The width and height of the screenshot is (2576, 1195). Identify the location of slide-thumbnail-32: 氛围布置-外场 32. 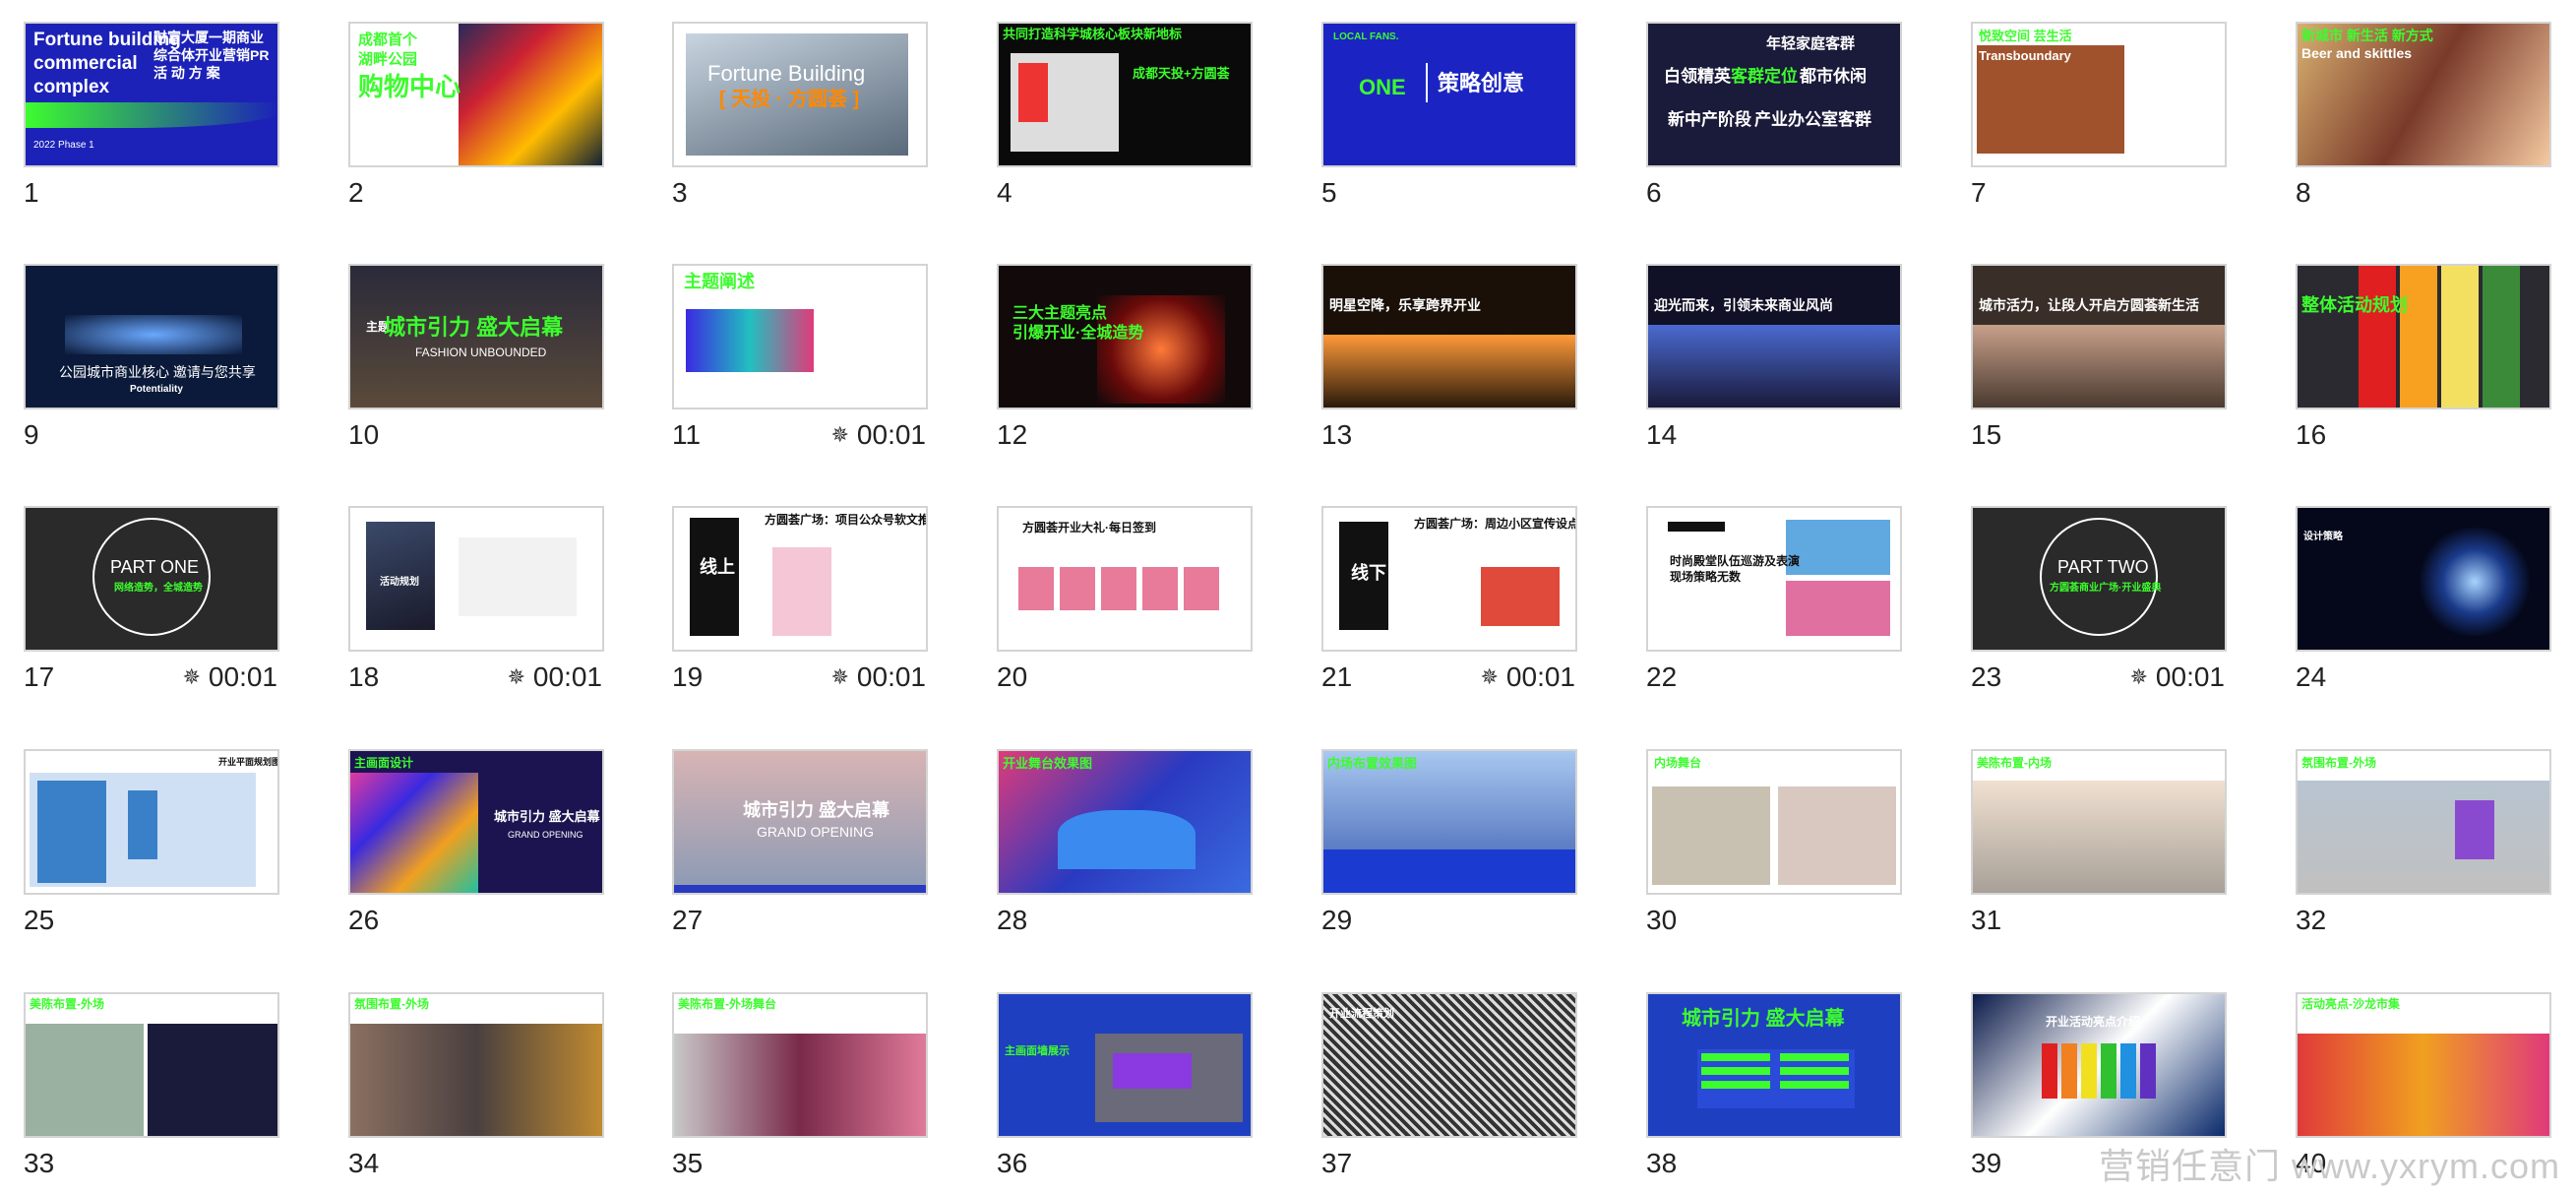
(2423, 842).